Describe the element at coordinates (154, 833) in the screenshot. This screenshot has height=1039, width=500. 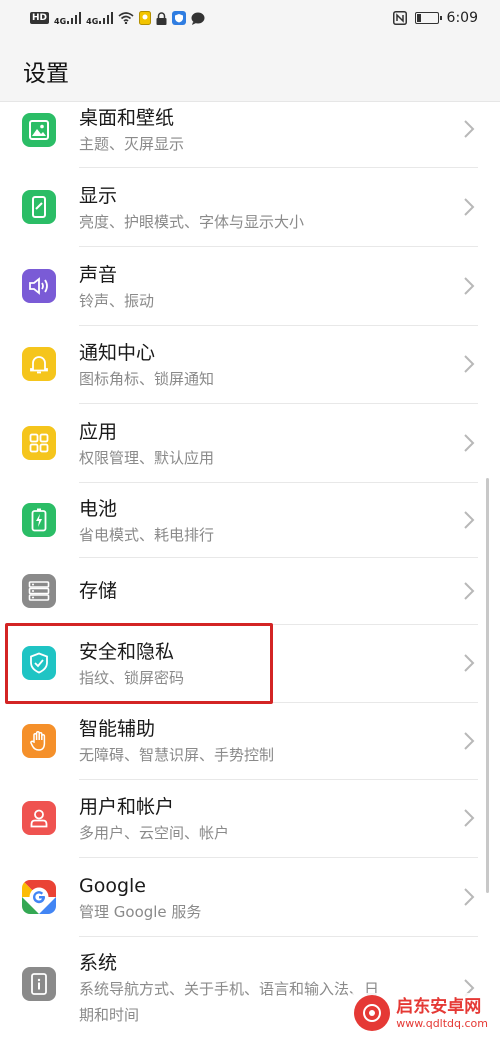
I see `item-subtitle: 多用户、云空间、帐户` at that location.